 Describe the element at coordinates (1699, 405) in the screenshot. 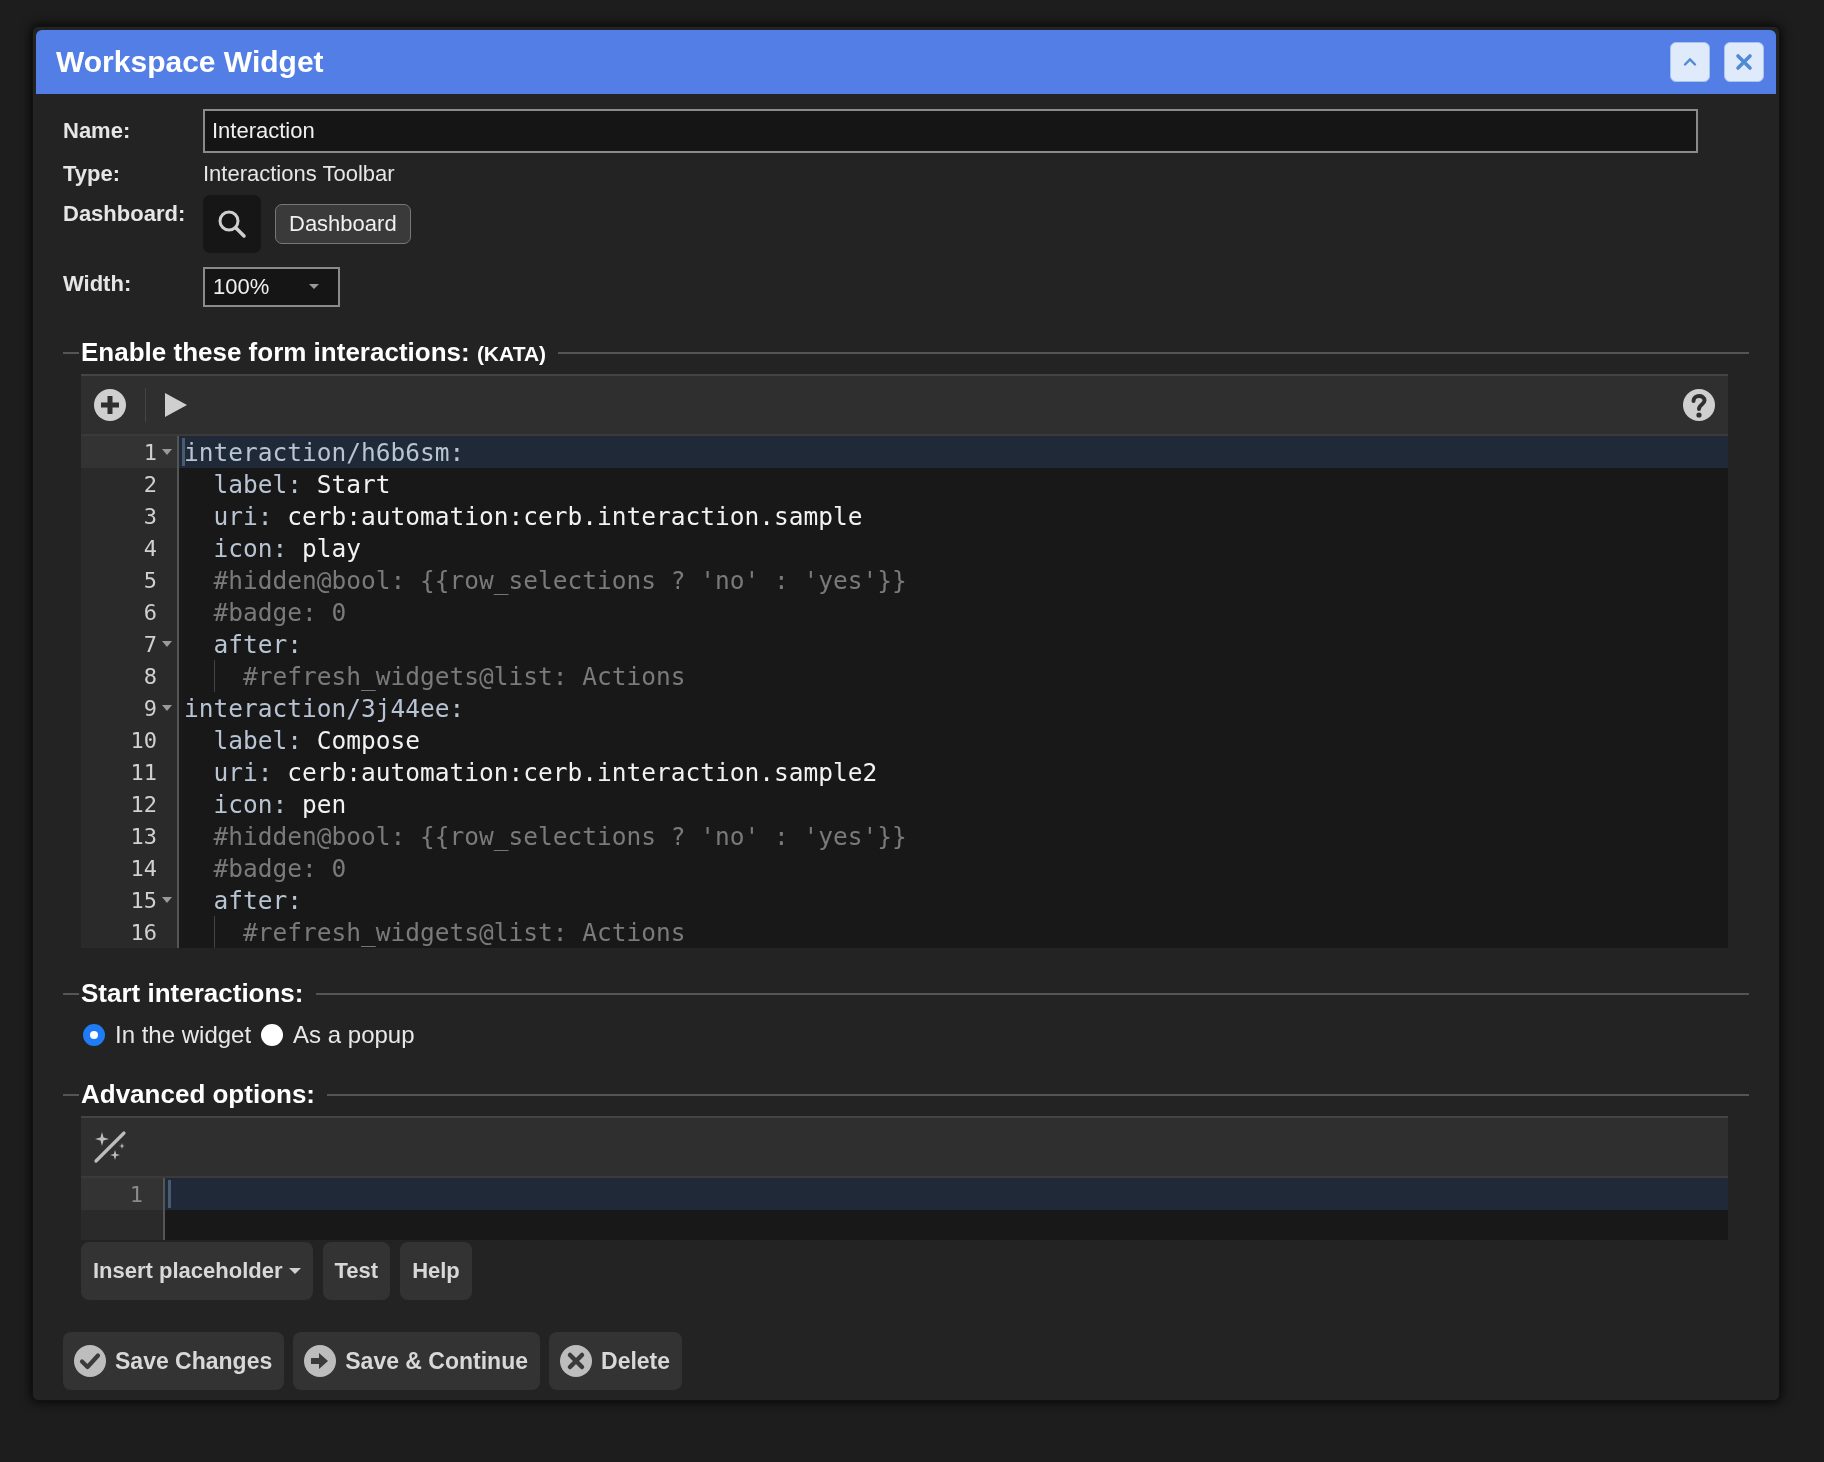

I see `help-icon` at that location.